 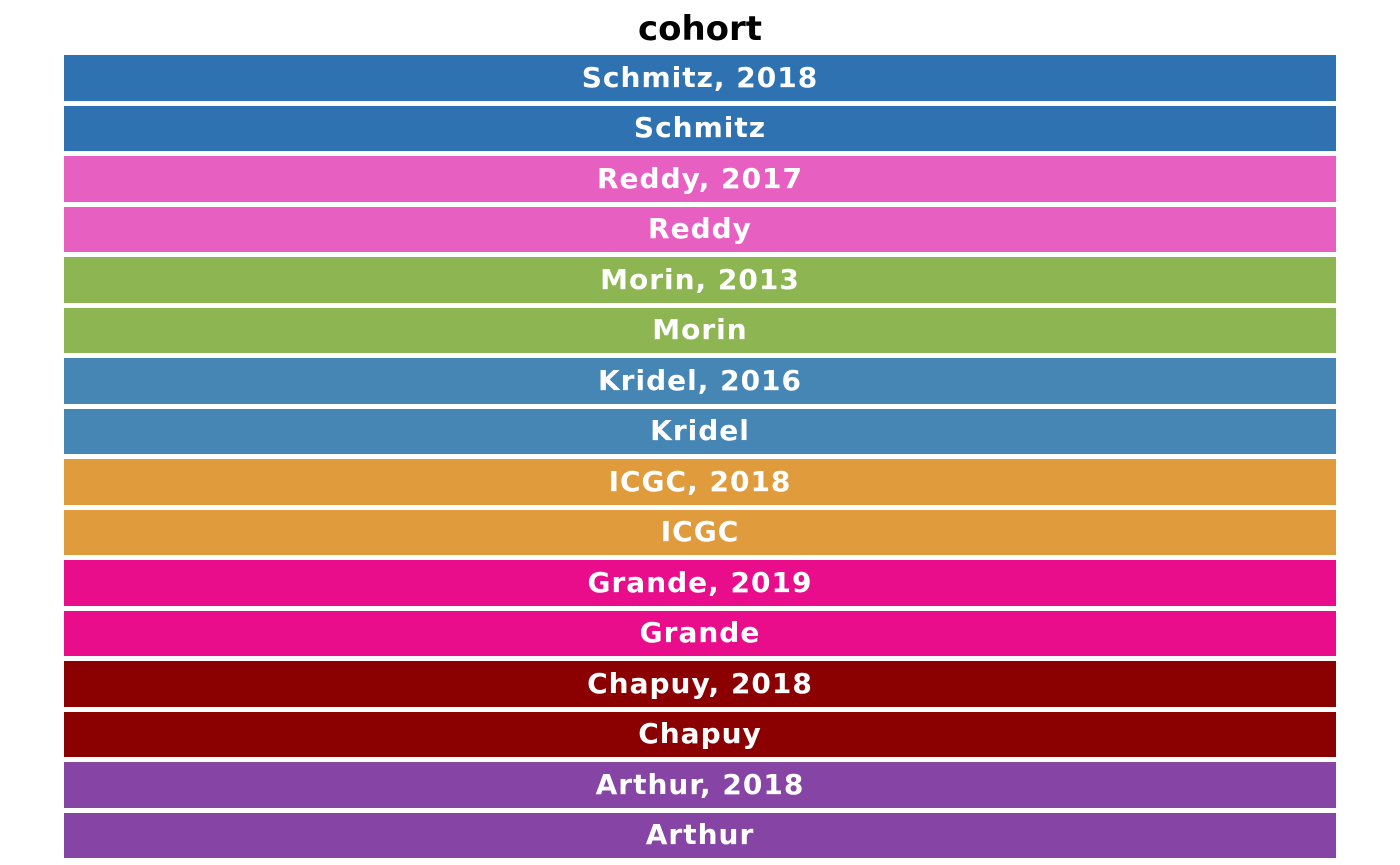 I want to click on swatch-bar: Reddy, 2017, so click(x=700, y=179).